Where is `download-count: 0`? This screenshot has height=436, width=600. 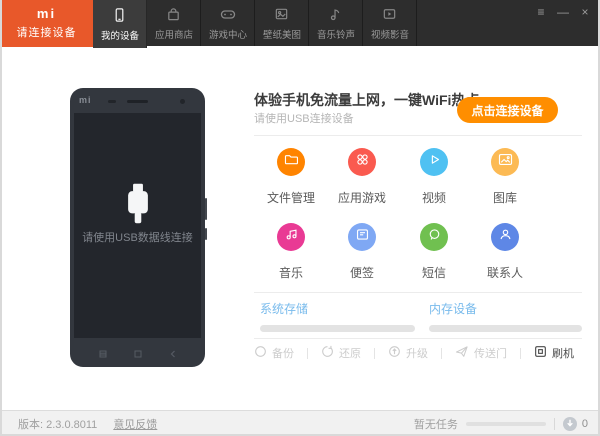
download-count: 0 is located at coordinates (584, 423).